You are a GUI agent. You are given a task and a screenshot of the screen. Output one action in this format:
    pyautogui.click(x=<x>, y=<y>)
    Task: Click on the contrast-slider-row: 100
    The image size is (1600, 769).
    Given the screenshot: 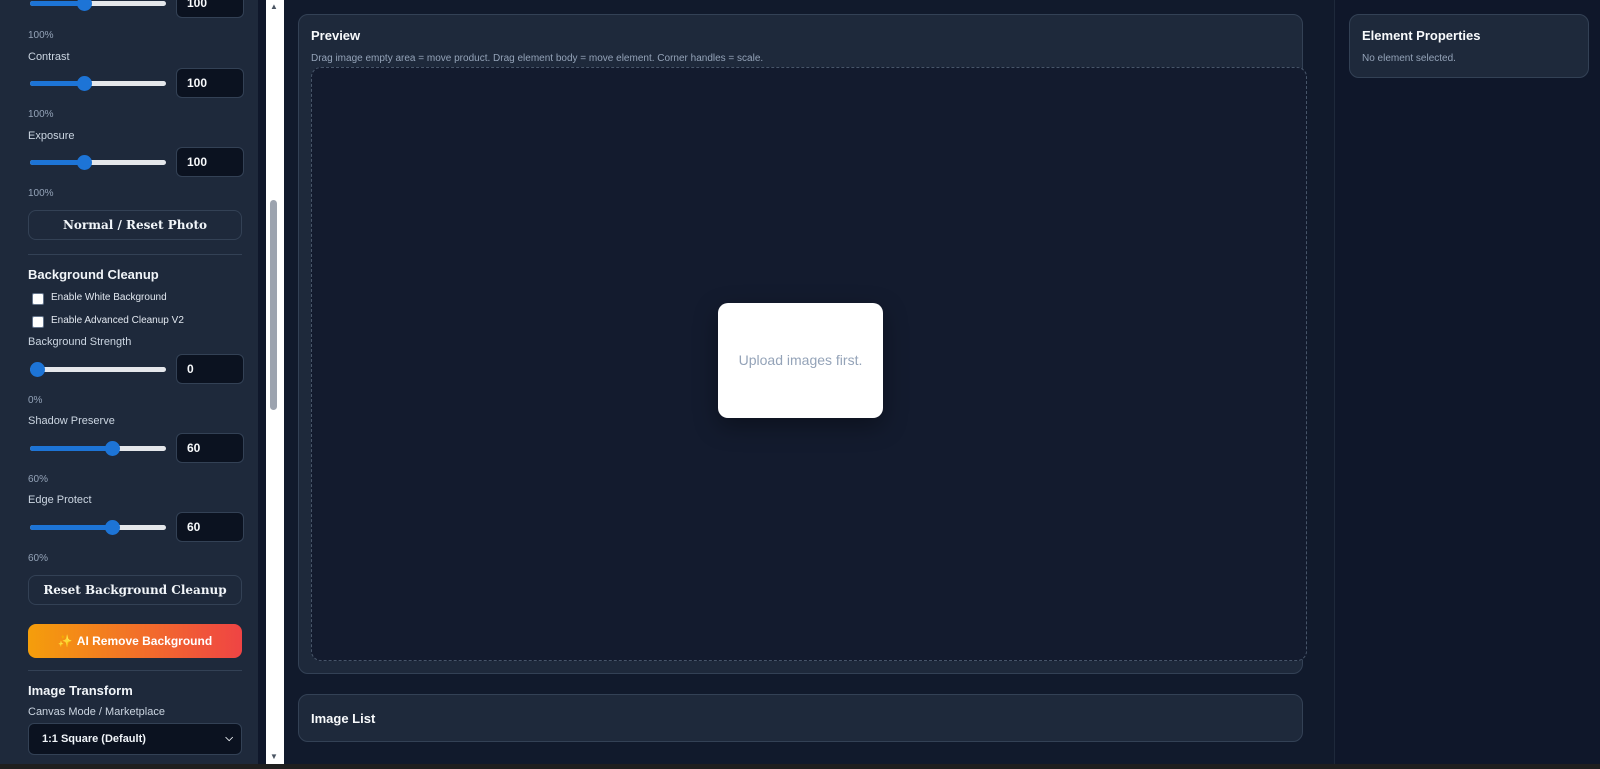 What is the action you would take?
    pyautogui.click(x=137, y=84)
    